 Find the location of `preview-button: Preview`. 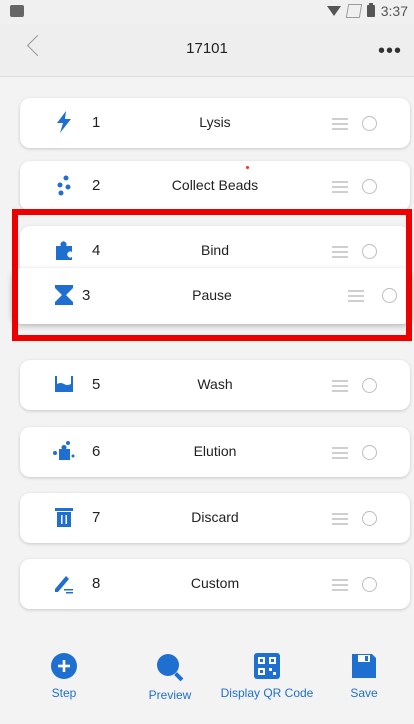

preview-button: Preview is located at coordinates (170, 677).